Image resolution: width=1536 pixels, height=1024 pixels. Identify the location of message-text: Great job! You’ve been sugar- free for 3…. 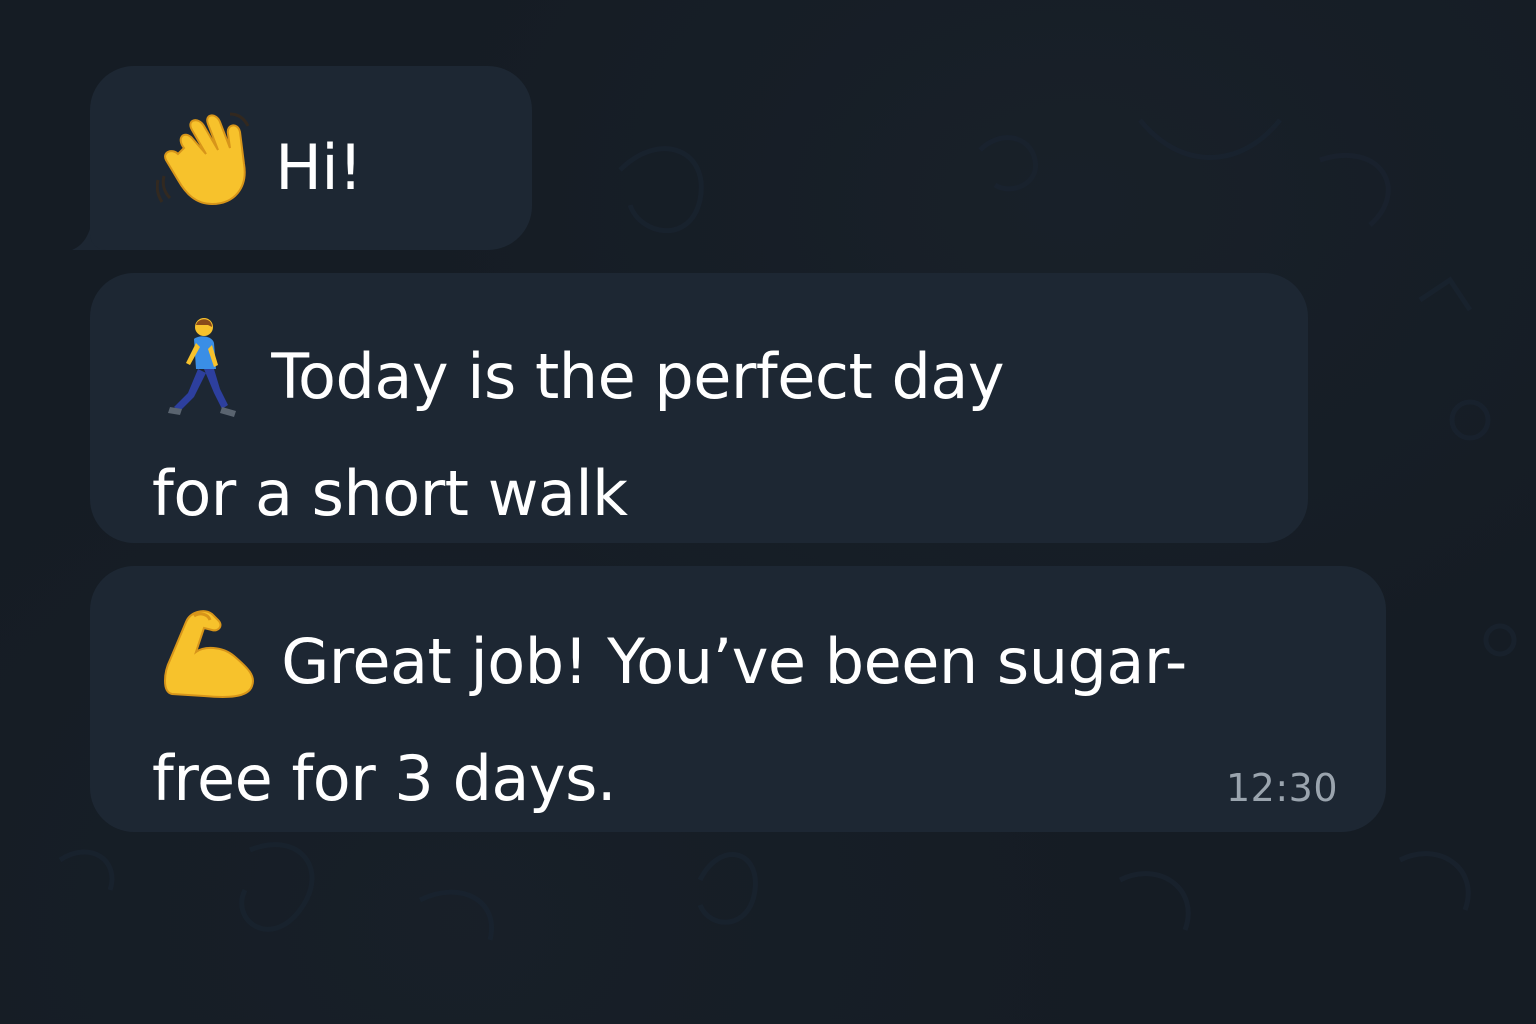
(669, 715).